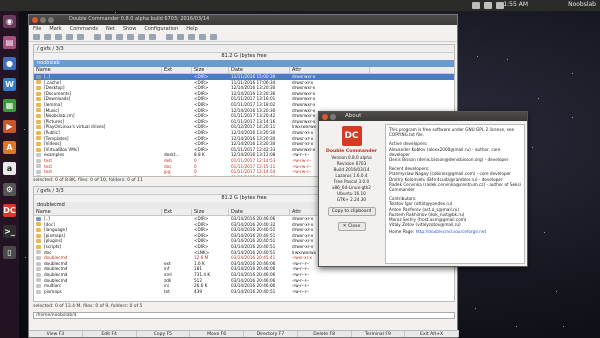 The width and height of the screenshot is (600, 338). Describe the element at coordinates (58, 37) in the screenshot. I see `full-view-icon` at that location.